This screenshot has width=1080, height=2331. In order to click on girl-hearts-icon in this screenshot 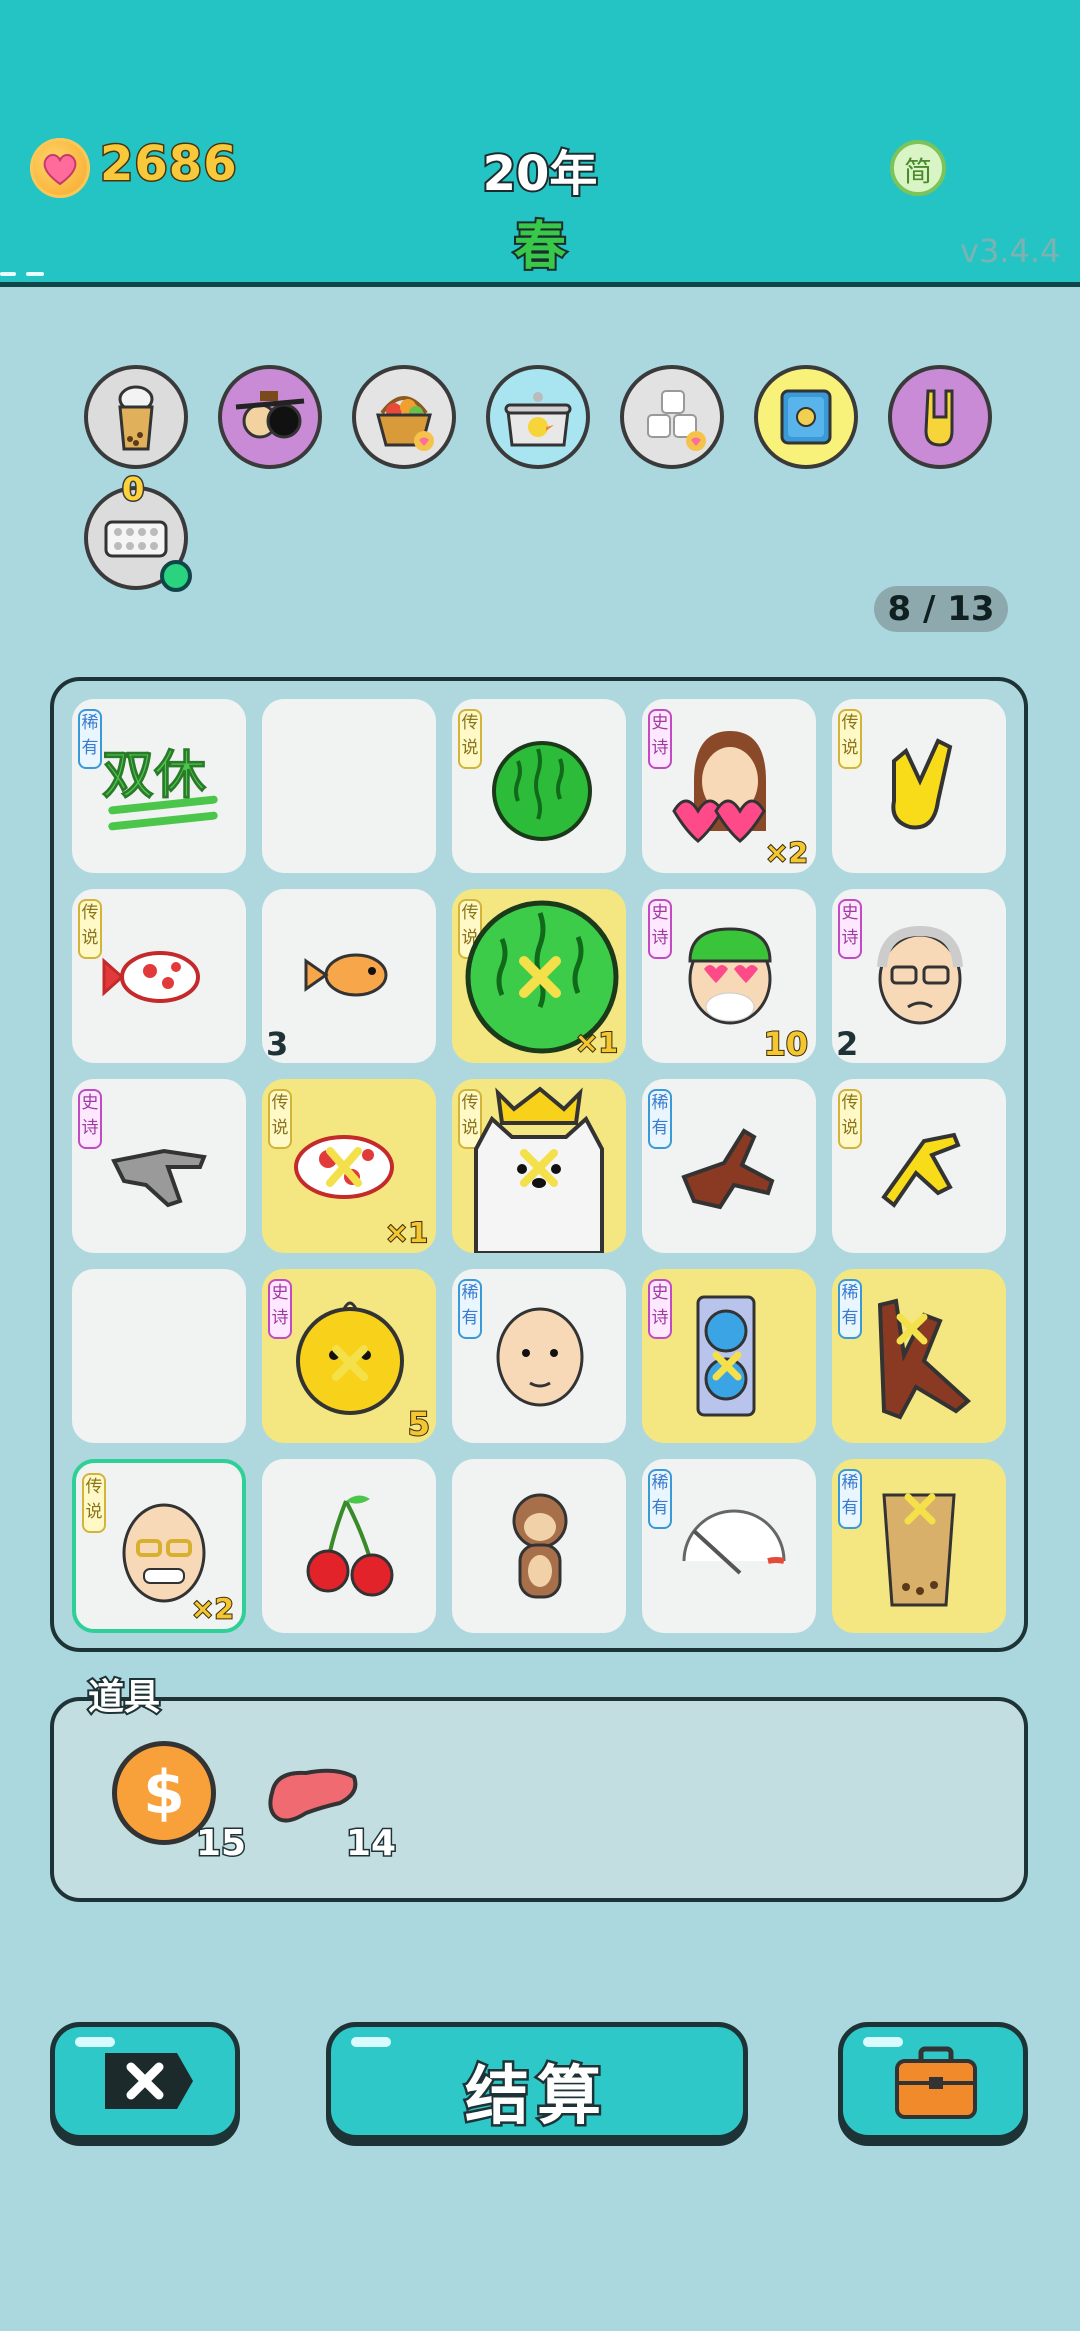, I will do `click(719, 787)`.